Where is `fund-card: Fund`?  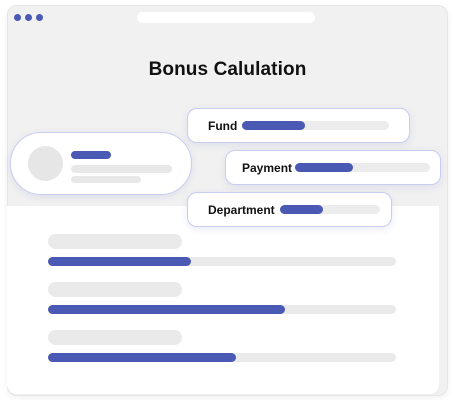
fund-card: Fund is located at coordinates (298, 125).